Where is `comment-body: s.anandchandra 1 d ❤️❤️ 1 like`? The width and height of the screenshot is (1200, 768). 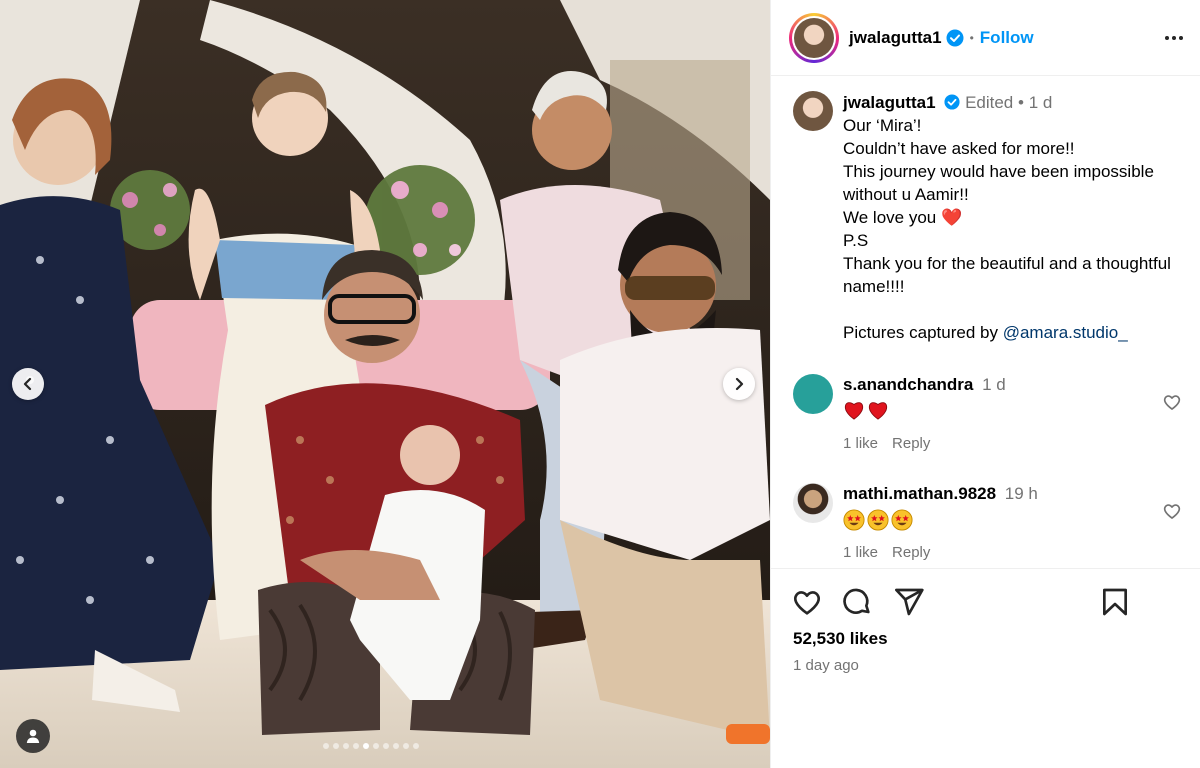 comment-body: s.anandchandra 1 d ❤️❤️ 1 like is located at coordinates (1013, 413).